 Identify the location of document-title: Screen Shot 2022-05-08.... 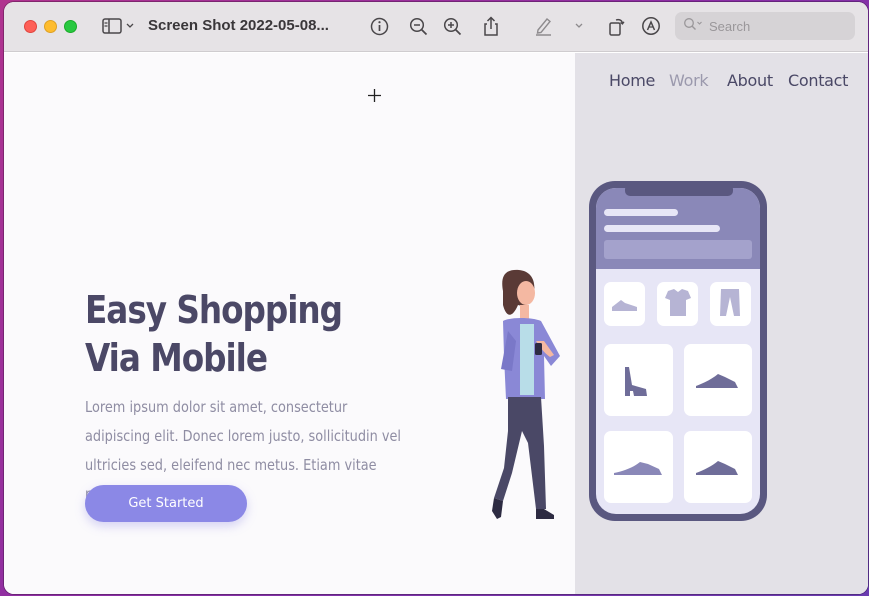
(238, 25).